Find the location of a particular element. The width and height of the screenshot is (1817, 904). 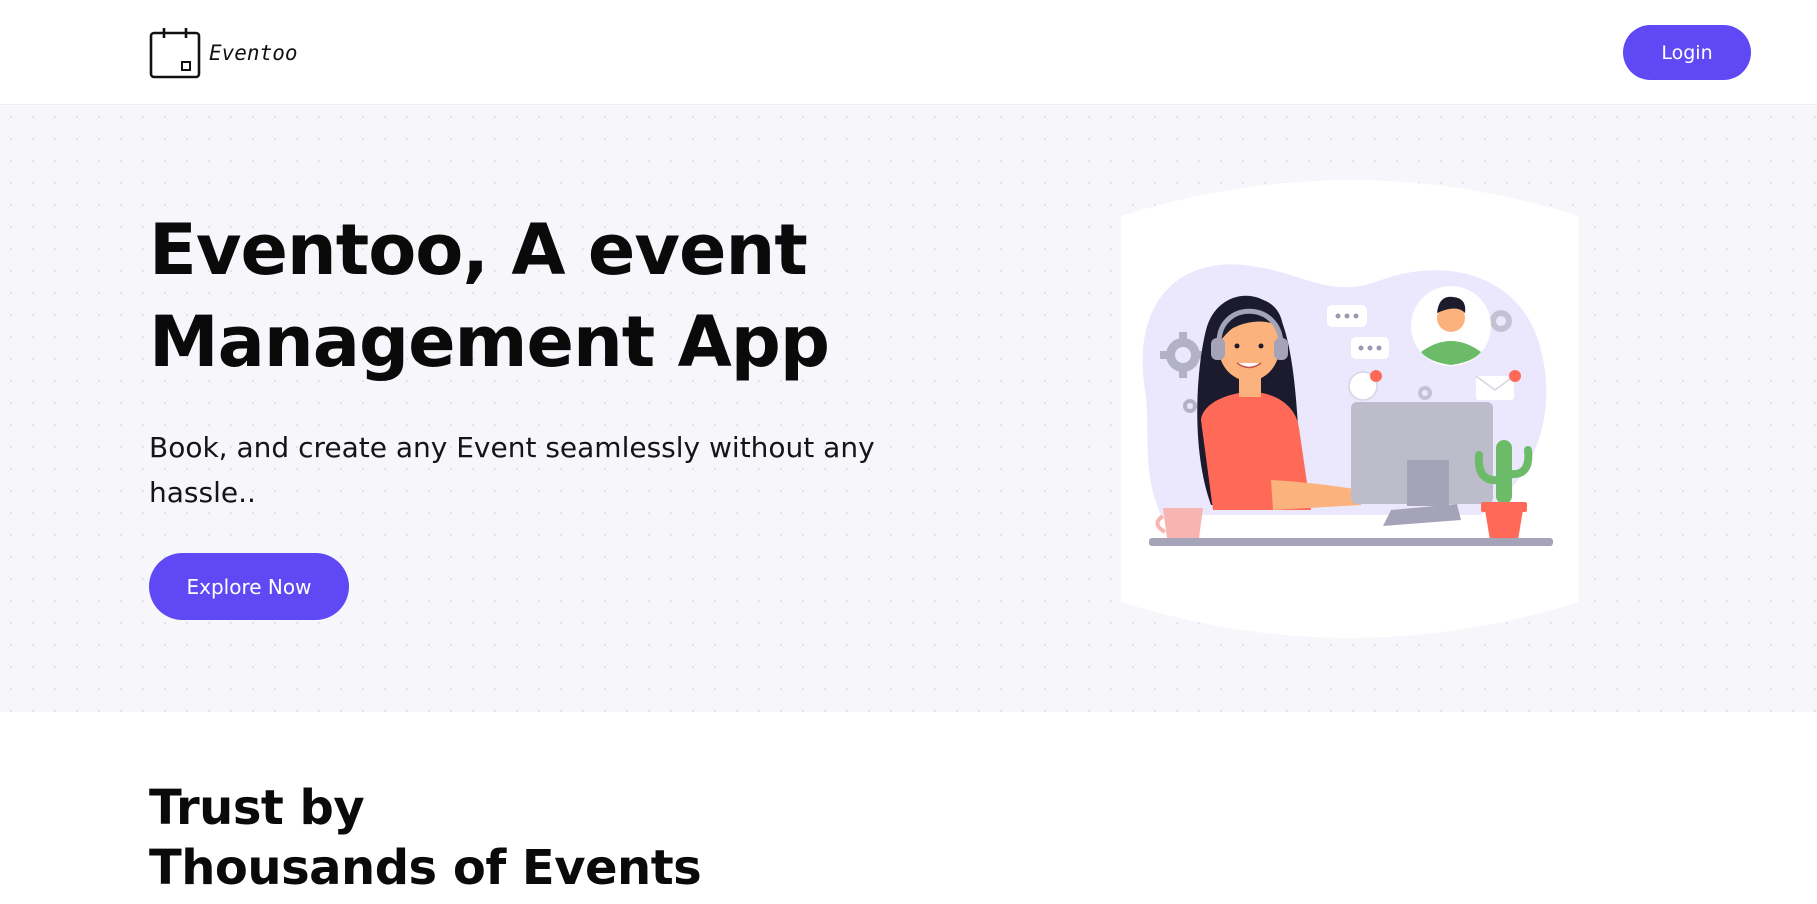

brand-name: Eventoo is located at coordinates (253, 53).